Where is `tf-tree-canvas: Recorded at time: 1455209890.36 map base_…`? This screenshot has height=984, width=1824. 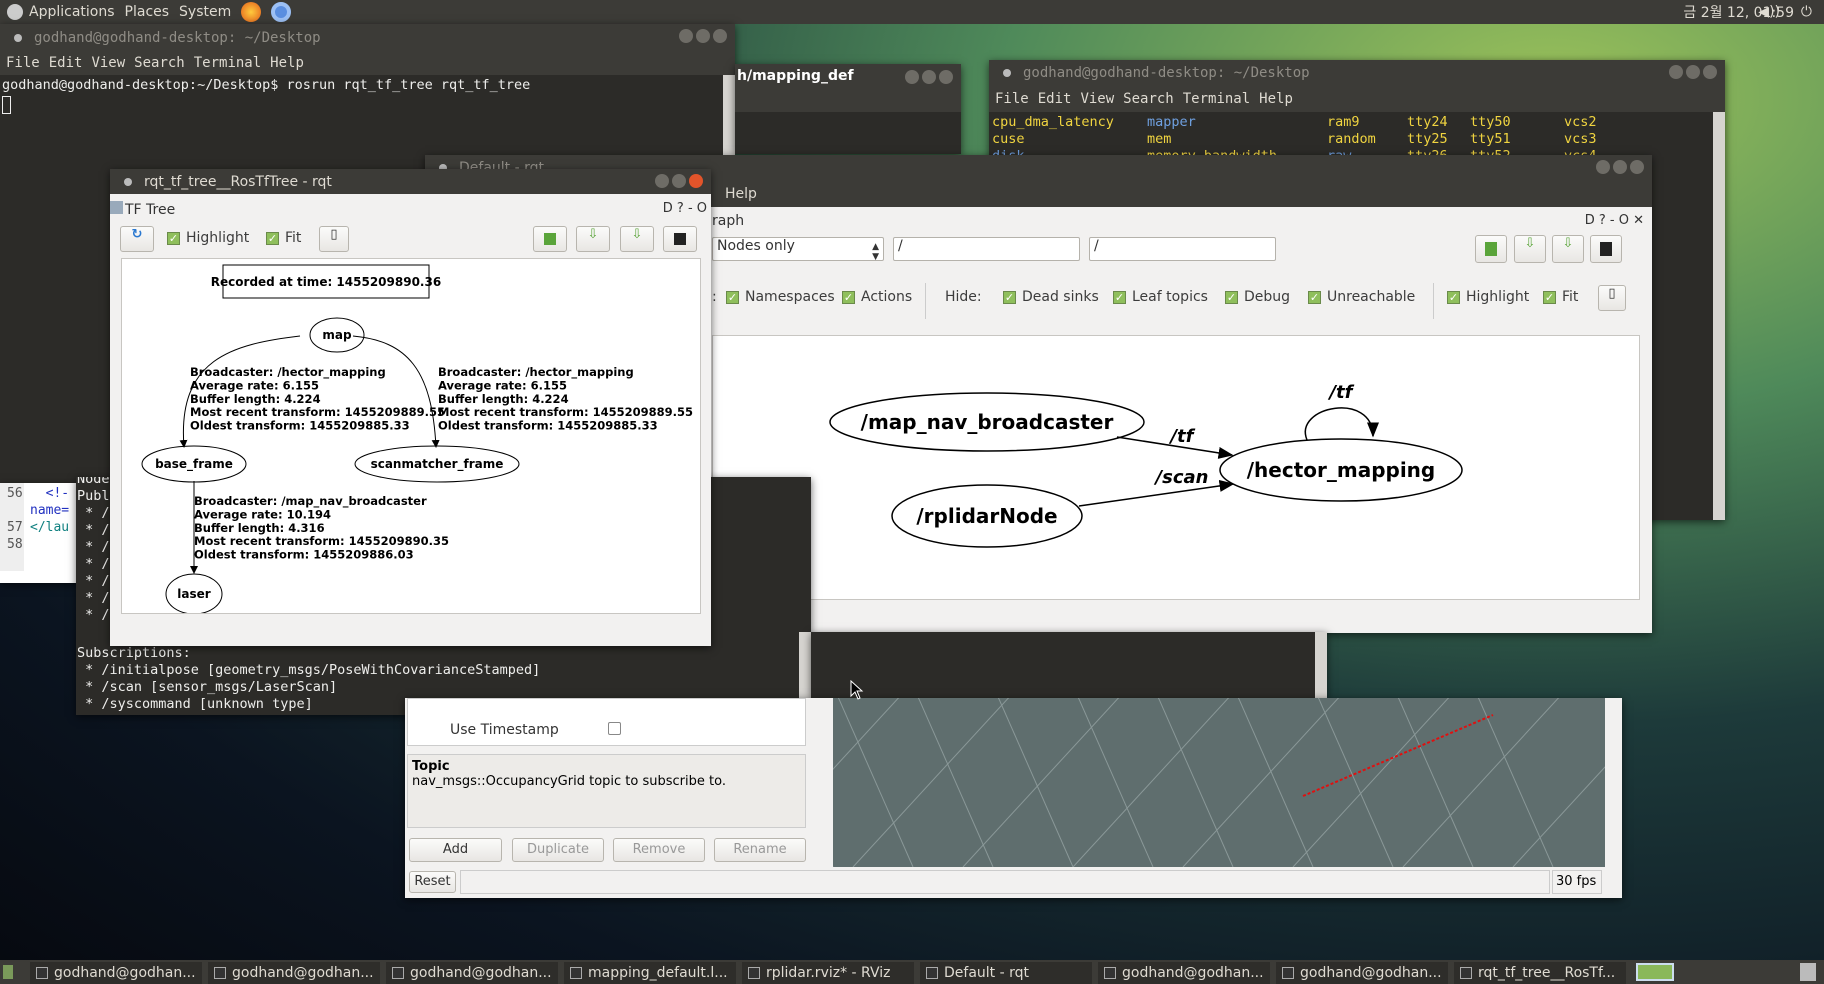 tf-tree-canvas: Recorded at time: 1455209890.36 map base_… is located at coordinates (411, 436).